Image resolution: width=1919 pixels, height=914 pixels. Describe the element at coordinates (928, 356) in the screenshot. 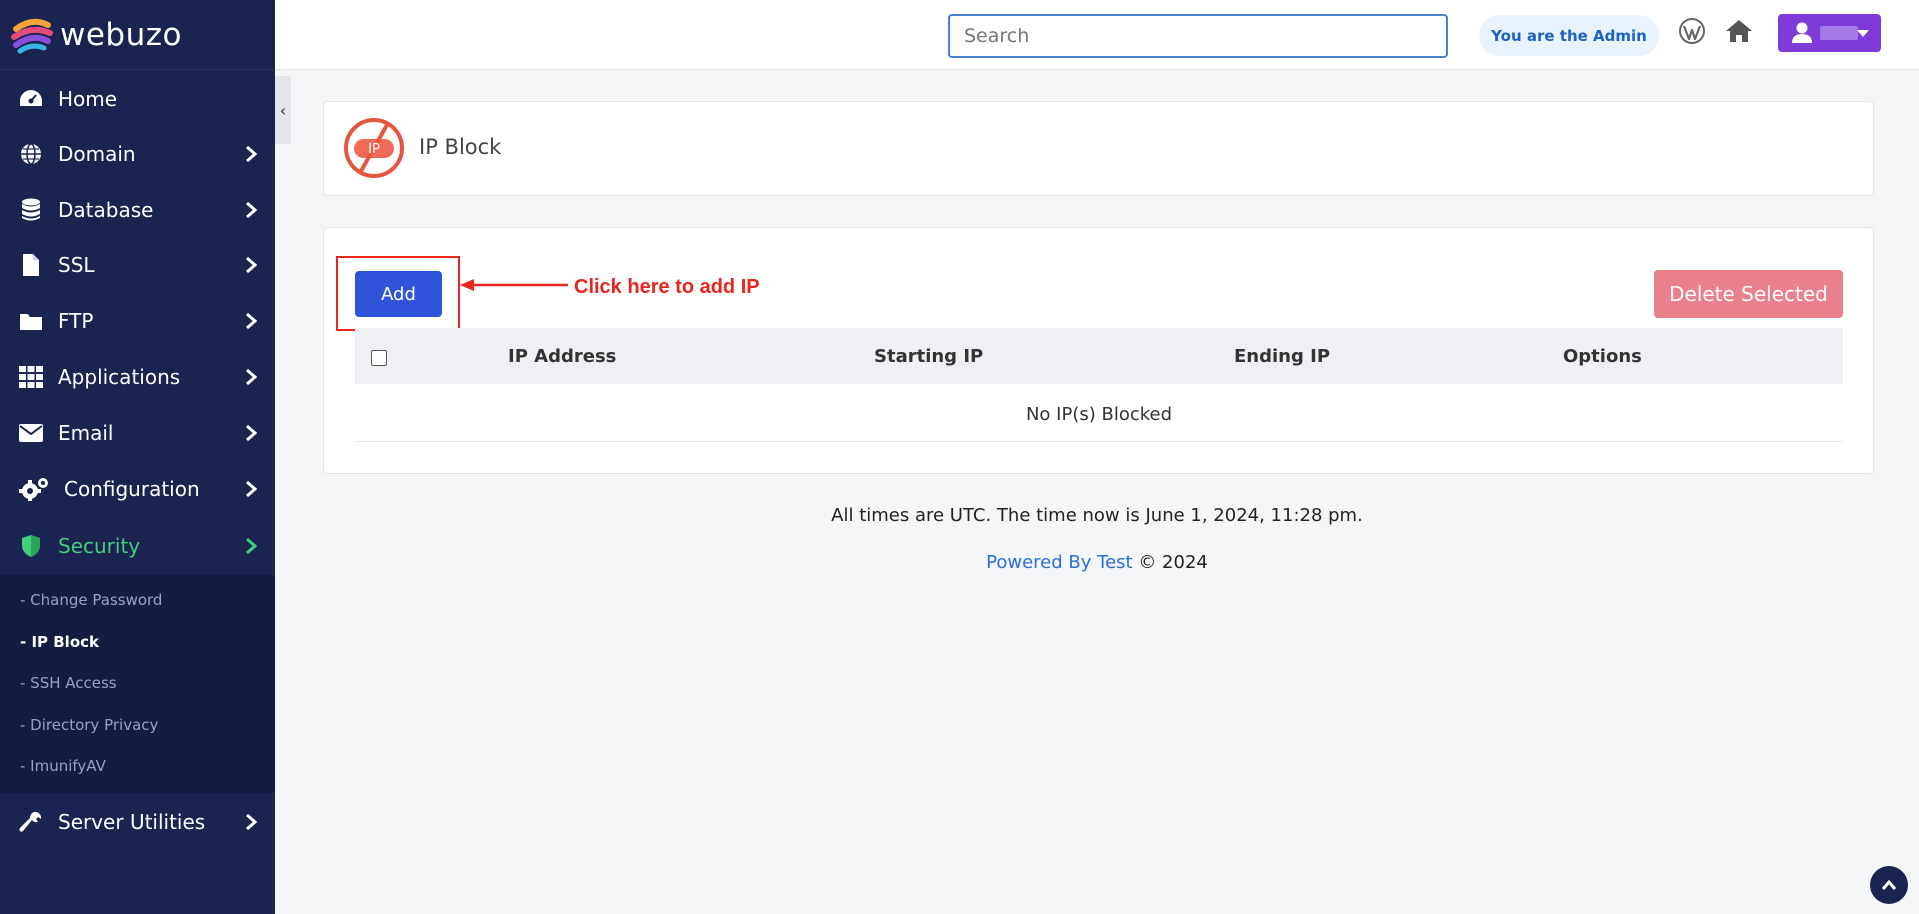

I see `column-header-starting-ip: Starting IP` at that location.